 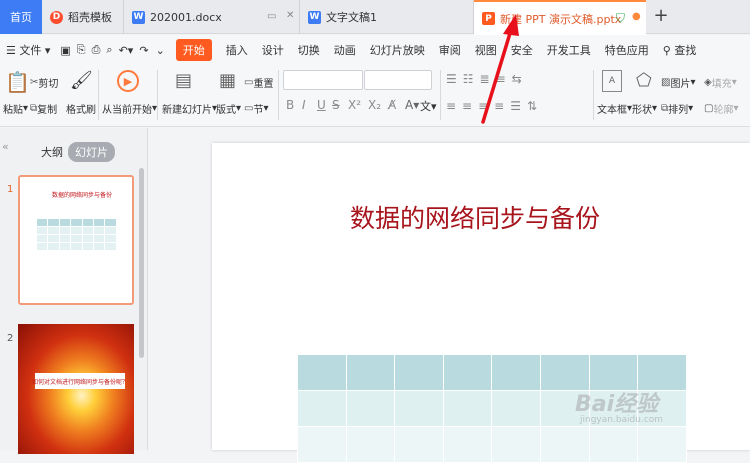 What do you see at coordinates (622, 420) in the screenshot?
I see `watermark-url: jingyan.baidu.com` at bounding box center [622, 420].